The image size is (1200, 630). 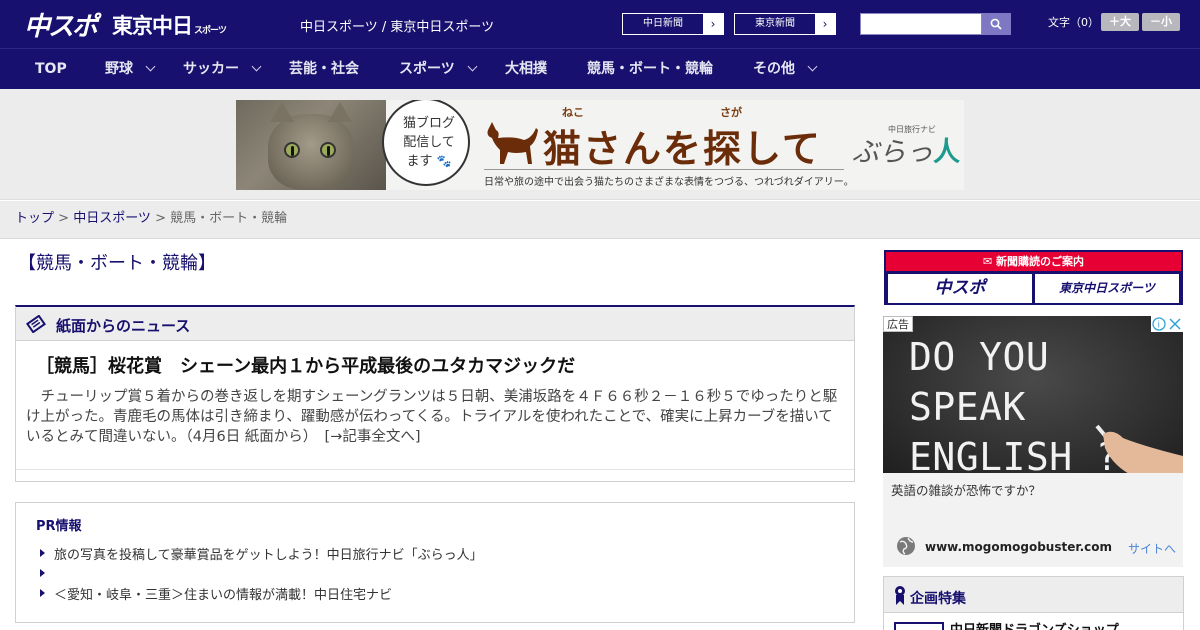 What do you see at coordinates (36, 324) in the screenshot?
I see `newspaper-icon` at bounding box center [36, 324].